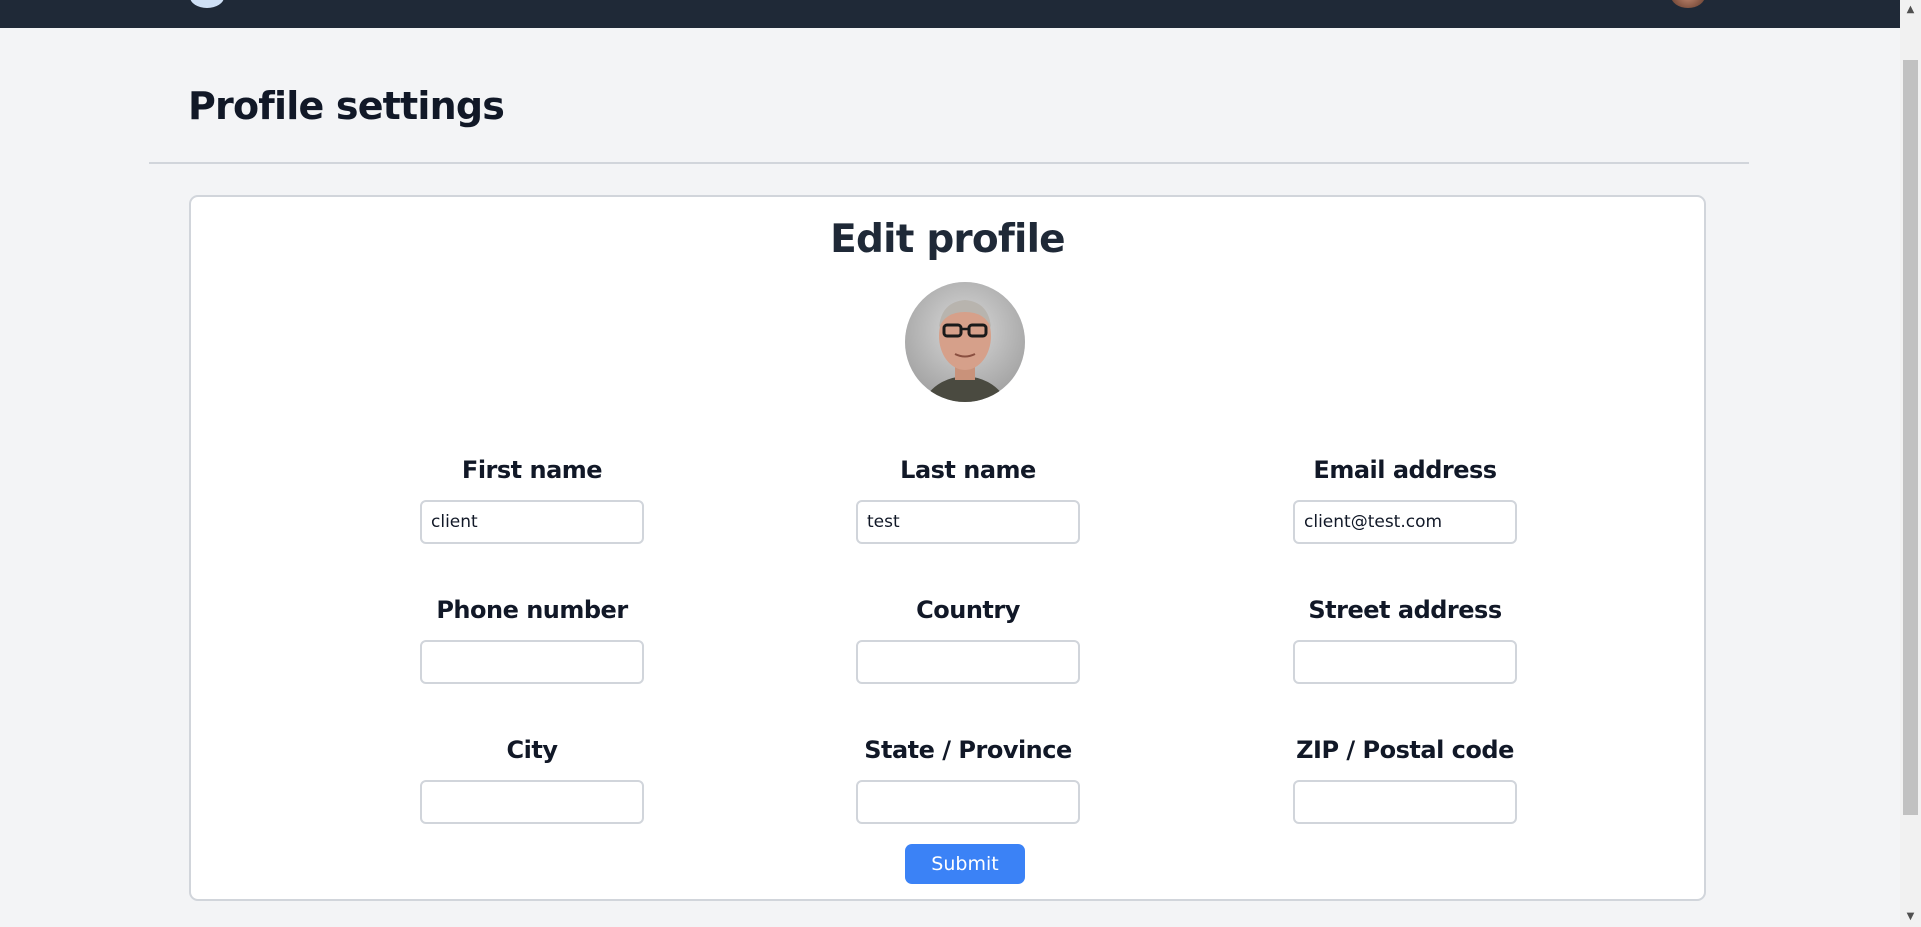  What do you see at coordinates (950, 14) in the screenshot?
I see `top-navbar` at bounding box center [950, 14].